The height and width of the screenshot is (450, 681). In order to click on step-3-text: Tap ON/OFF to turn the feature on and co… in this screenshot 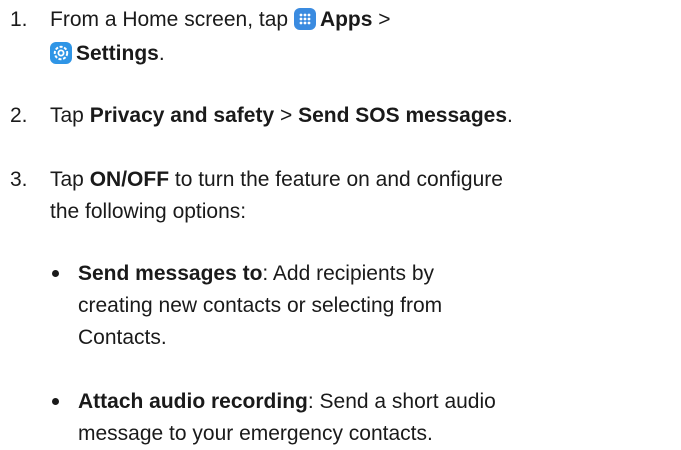, I will do `click(276, 179)`.